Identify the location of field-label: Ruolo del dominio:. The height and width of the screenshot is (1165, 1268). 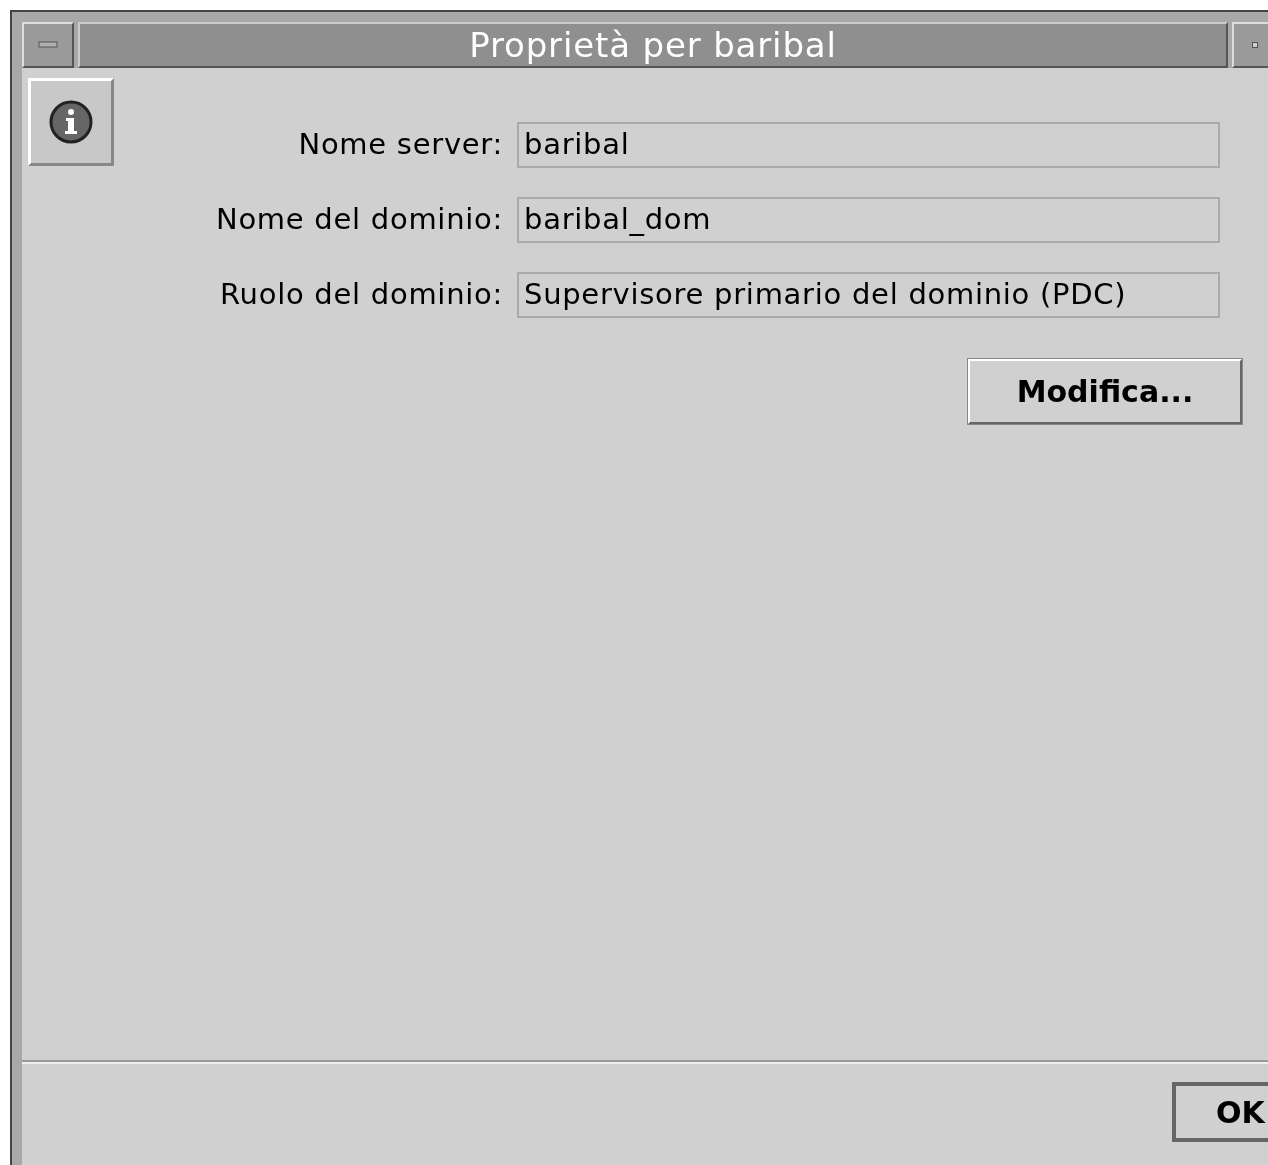
(361, 295).